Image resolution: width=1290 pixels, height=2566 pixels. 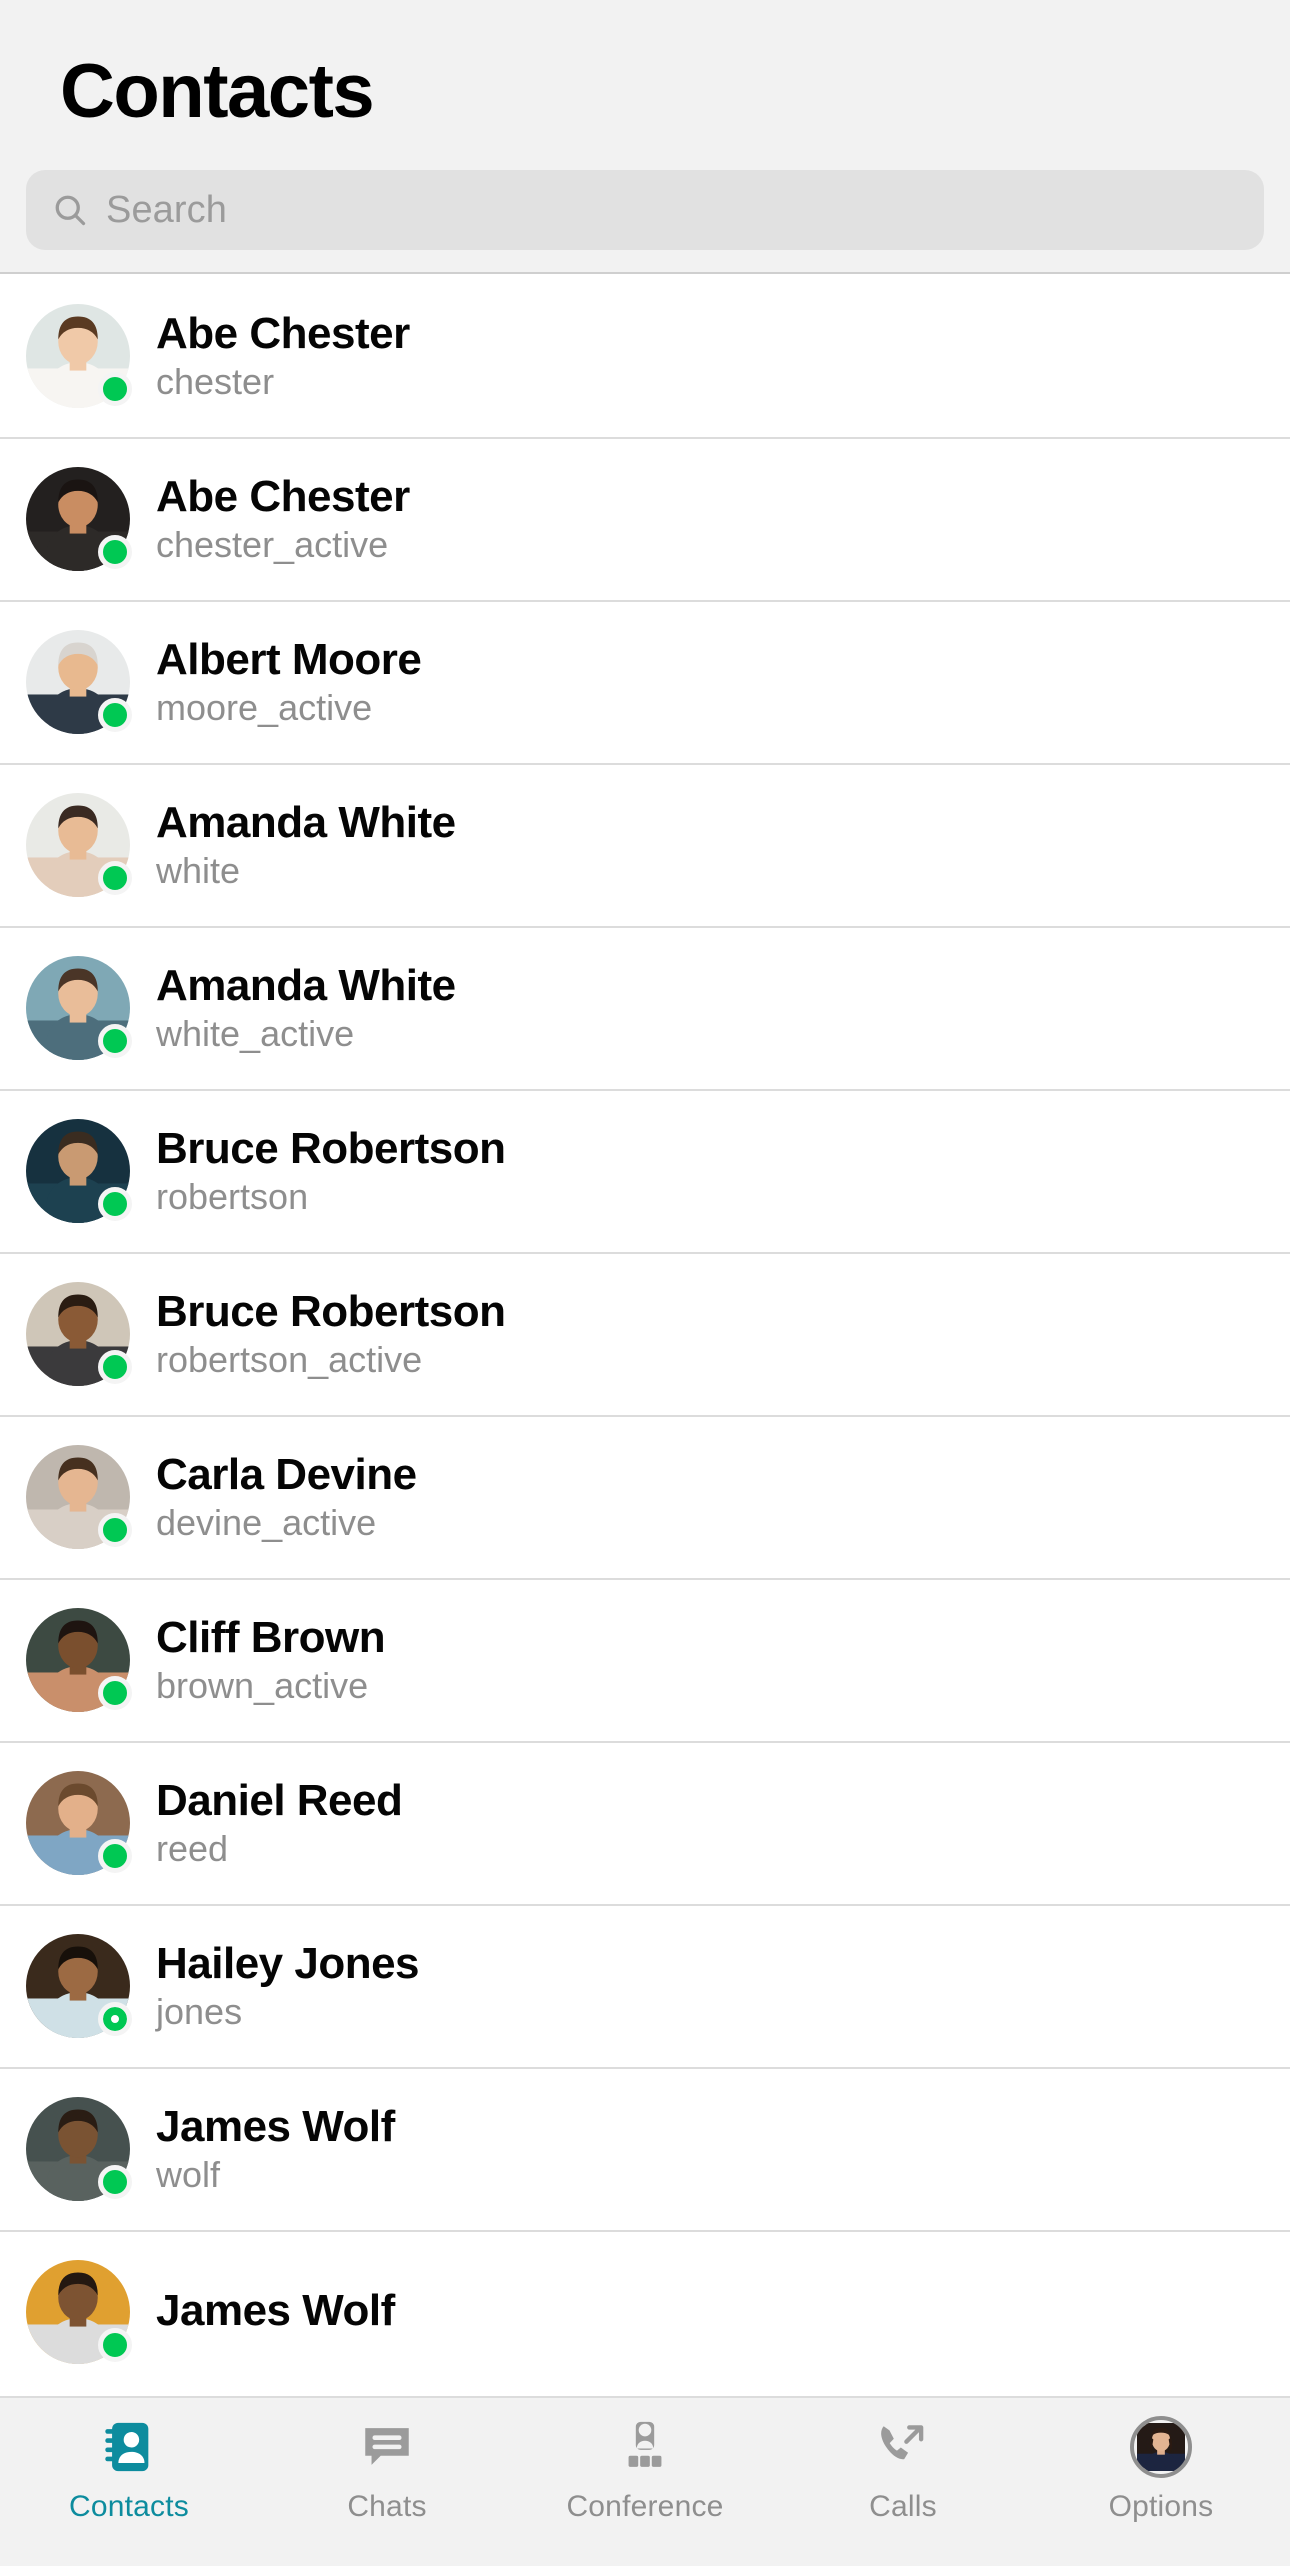 I want to click on contact-text: Bruce Robertson robertson, so click(x=331, y=1170).